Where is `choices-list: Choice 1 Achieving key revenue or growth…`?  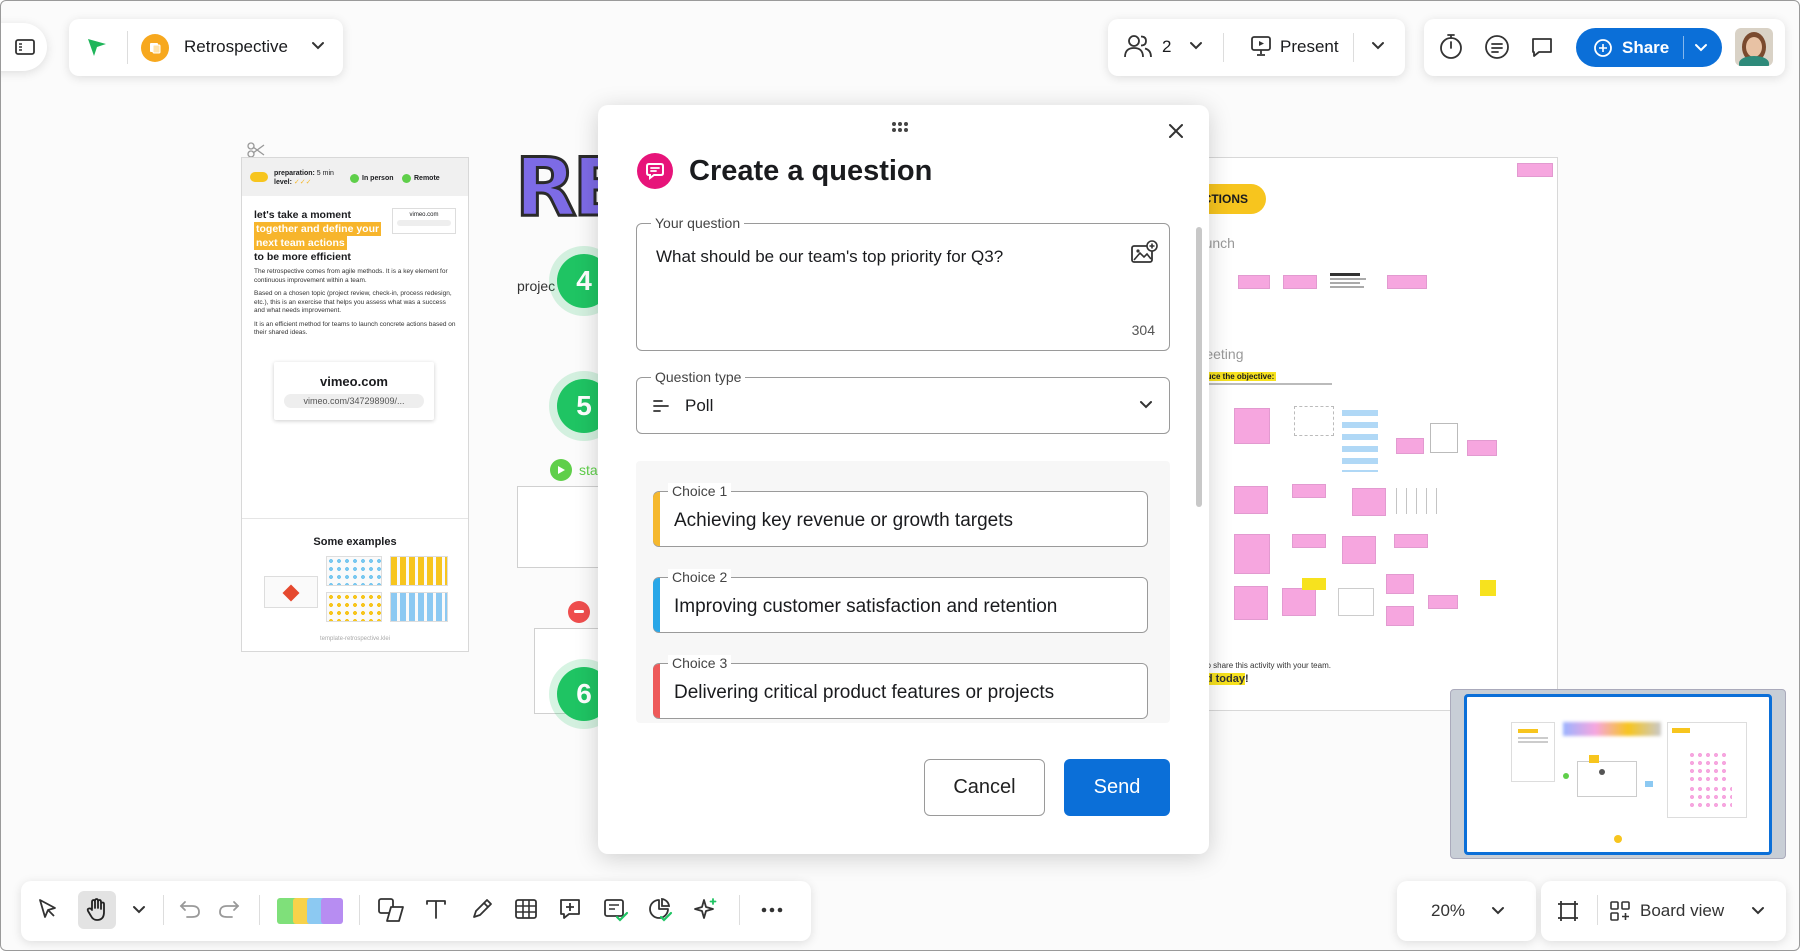 choices-list: Choice 1 Achieving key revenue or growth… is located at coordinates (903, 592).